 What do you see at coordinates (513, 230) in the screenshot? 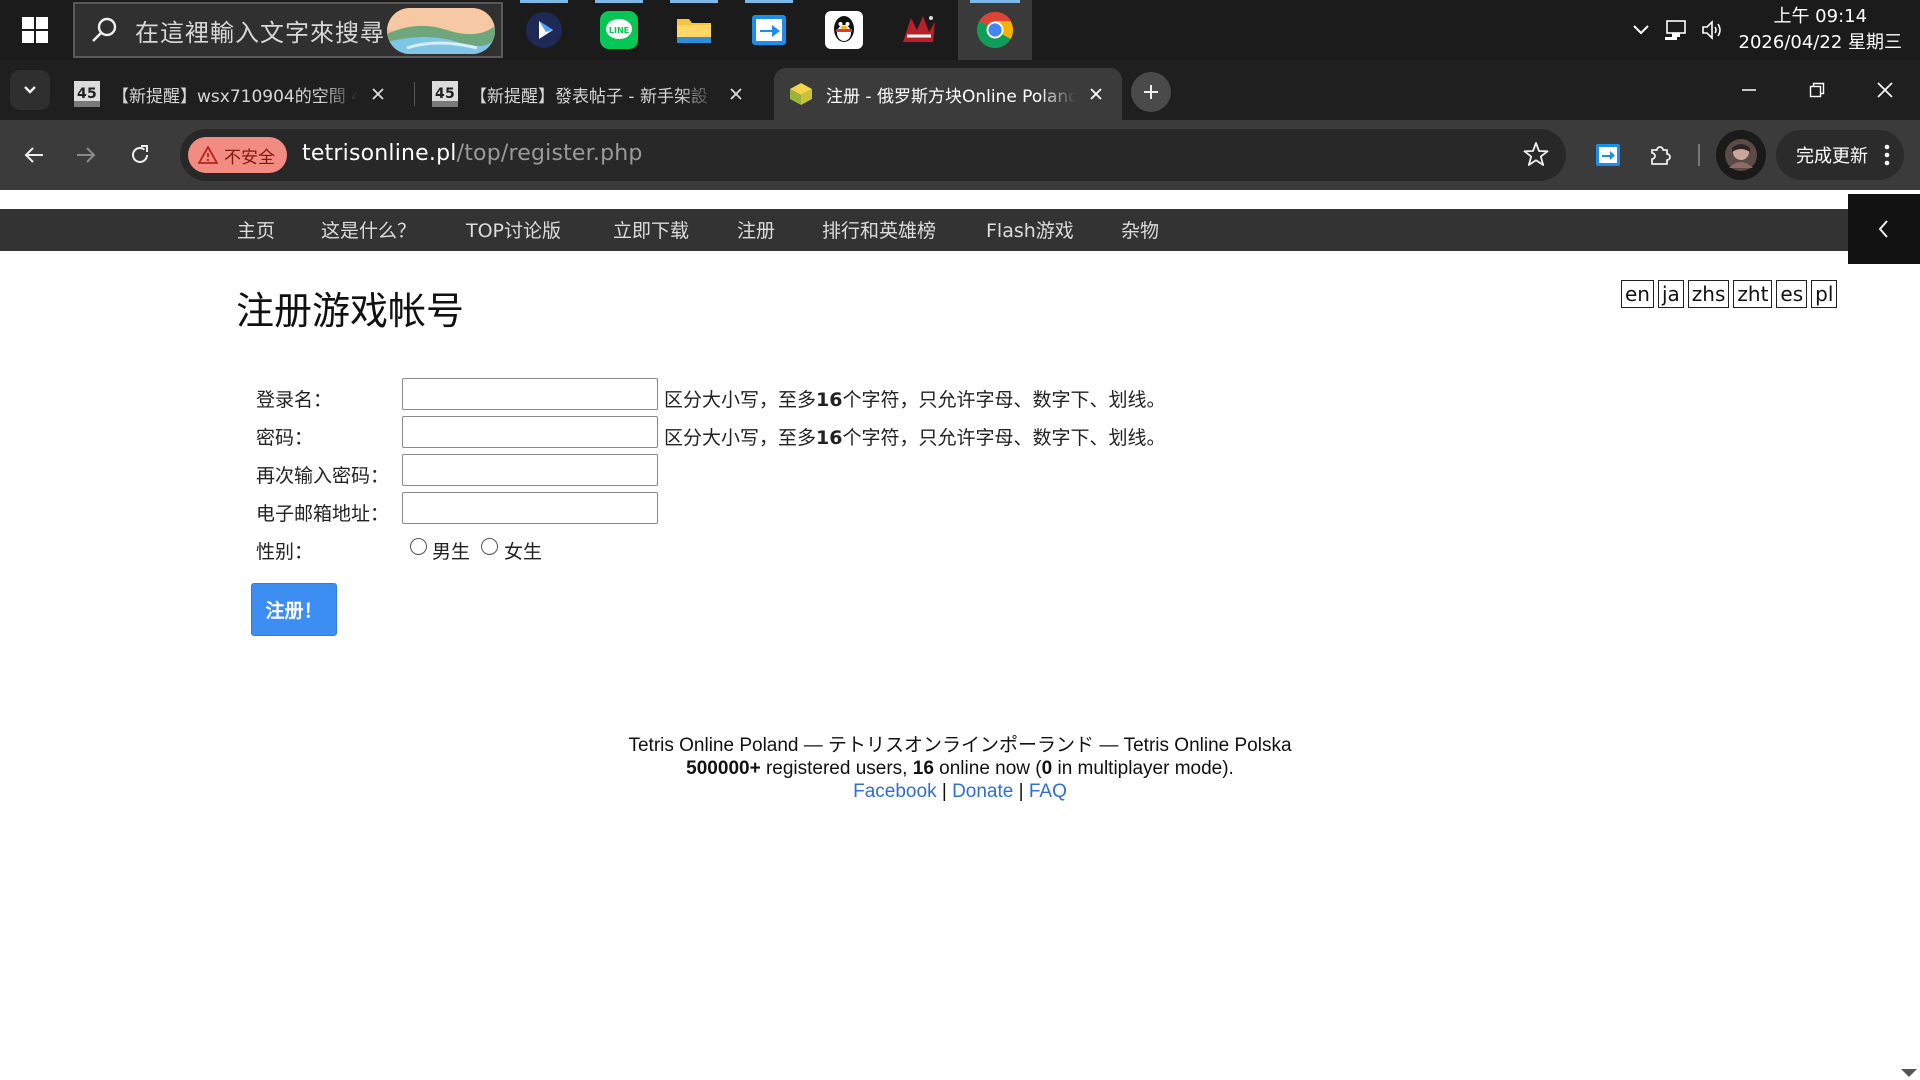
I see `nav-top-forum: TOP讨论版` at bounding box center [513, 230].